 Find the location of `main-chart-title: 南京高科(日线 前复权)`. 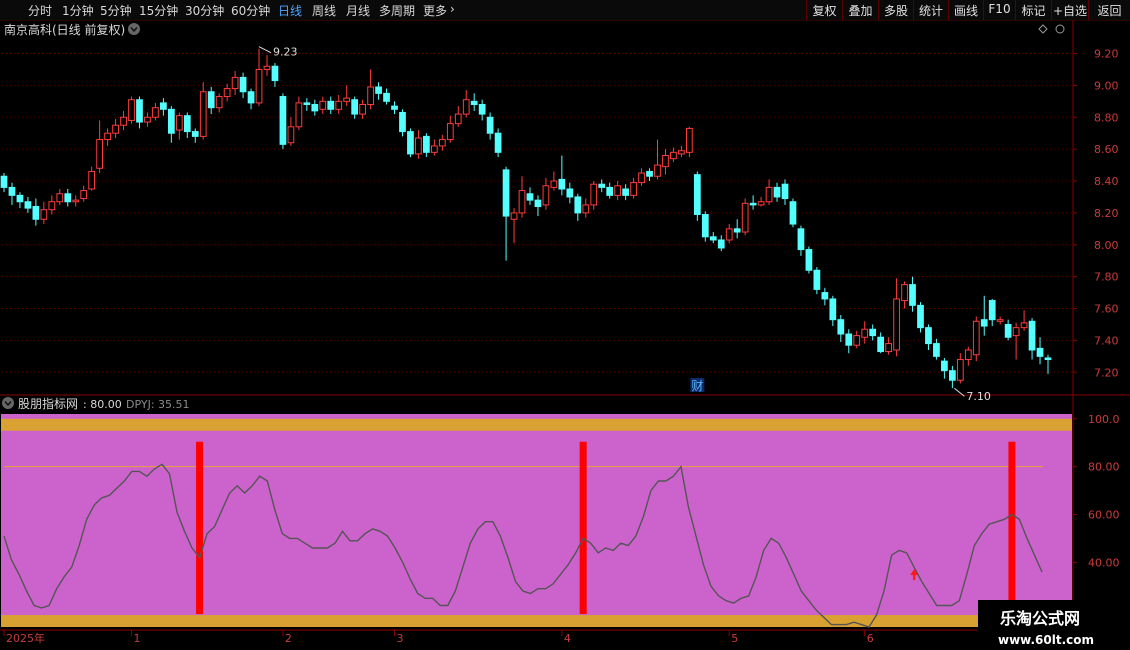

main-chart-title: 南京高科(日线 前复权) is located at coordinates (64, 29).